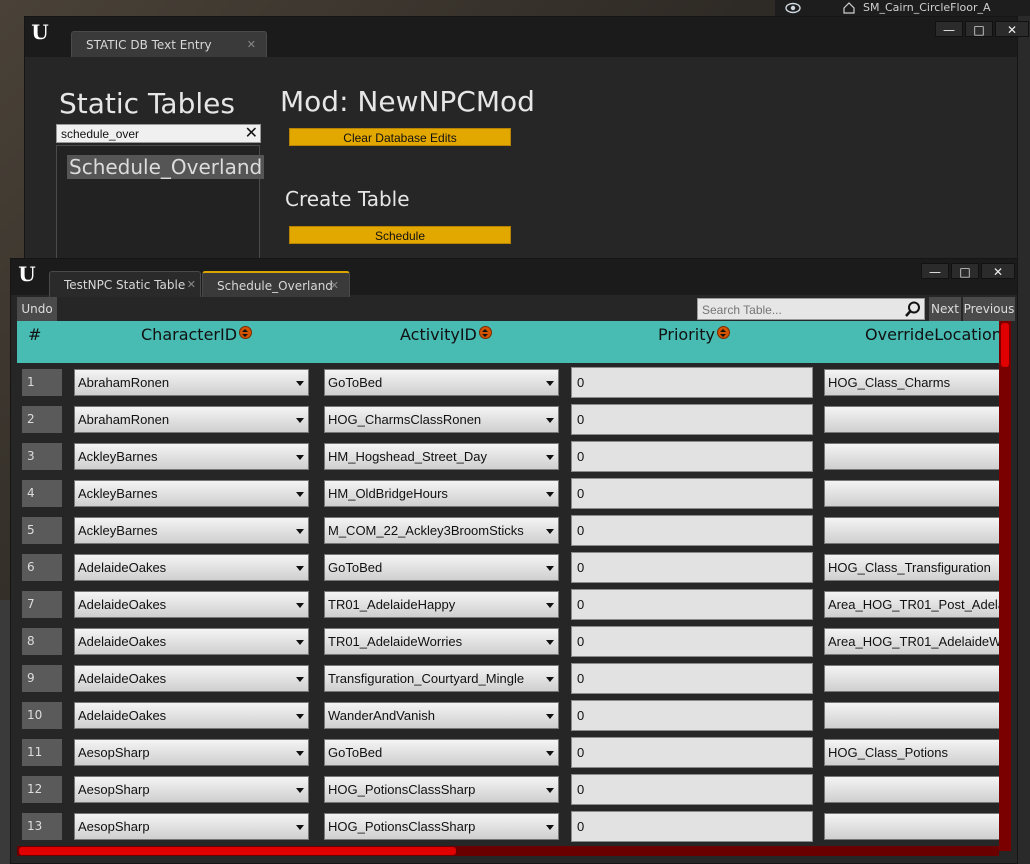  Describe the element at coordinates (42, 752) in the screenshot. I see `row-number: 11` at that location.